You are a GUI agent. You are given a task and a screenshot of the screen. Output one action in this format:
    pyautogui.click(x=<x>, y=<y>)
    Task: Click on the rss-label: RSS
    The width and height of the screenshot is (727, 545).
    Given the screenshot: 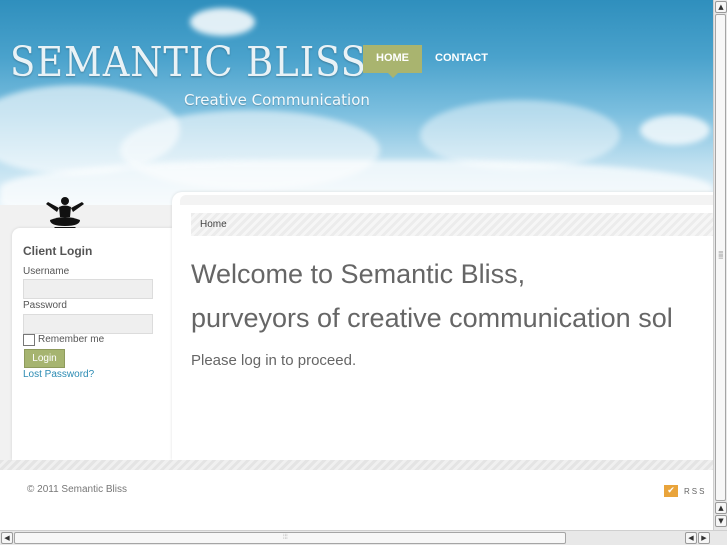 What is the action you would take?
    pyautogui.click(x=695, y=491)
    